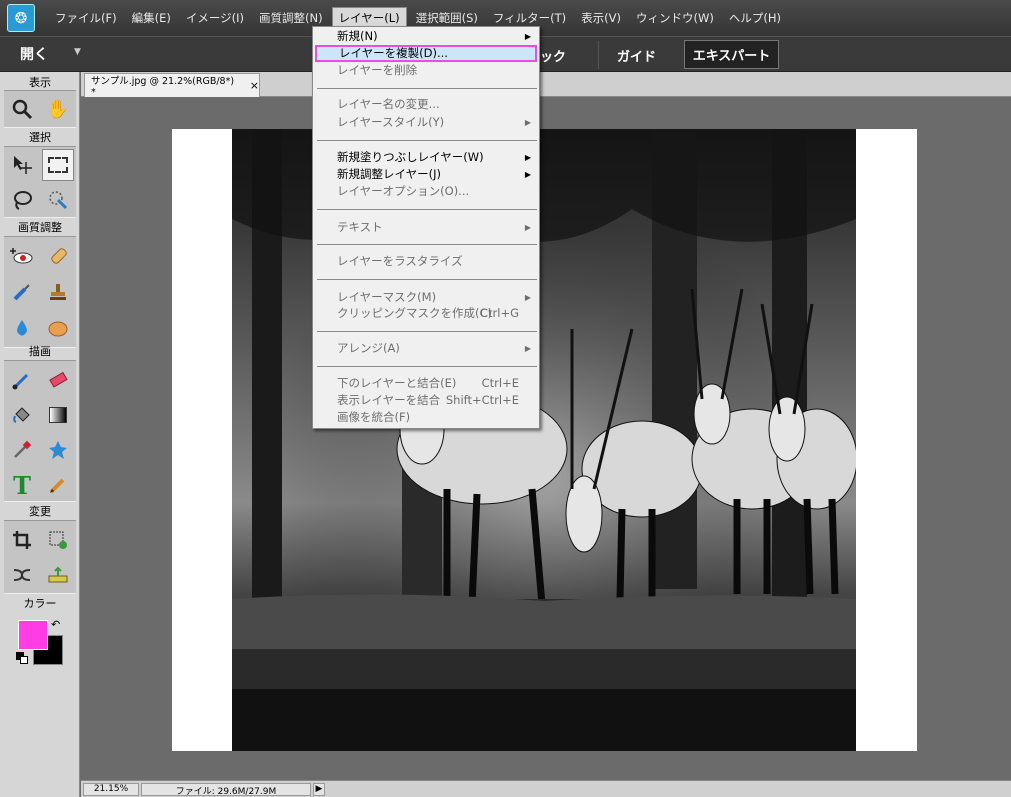 The image size is (1011, 797). Describe the element at coordinates (447, 18) in the screenshot. I see `menu-select: 選択範囲(S)` at that location.